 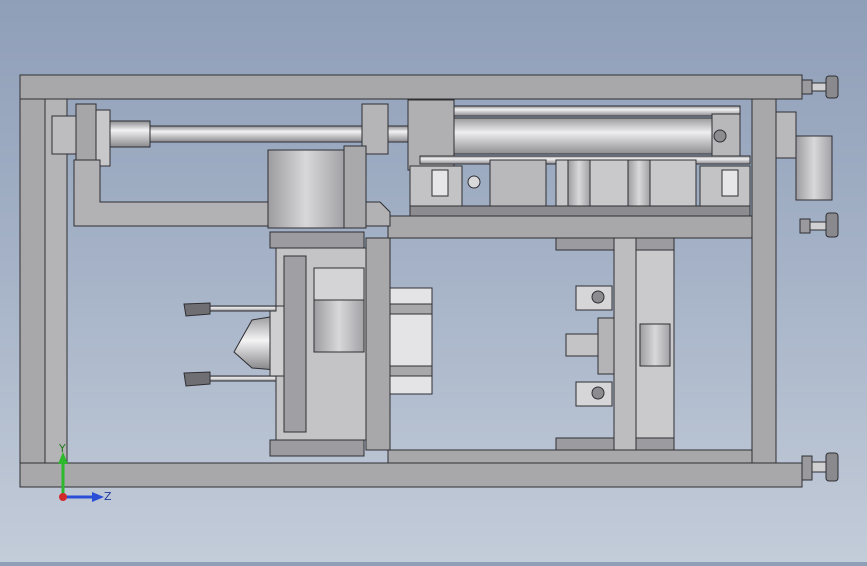 What do you see at coordinates (65, 135) in the screenshot?
I see `left-mount-block` at bounding box center [65, 135].